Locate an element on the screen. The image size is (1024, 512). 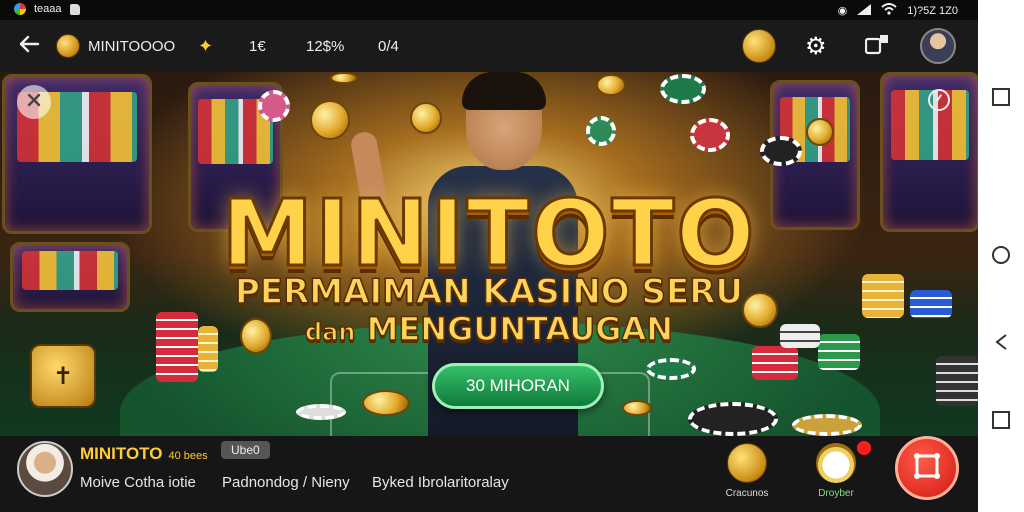
recents-button is located at coordinates (1001, 99).